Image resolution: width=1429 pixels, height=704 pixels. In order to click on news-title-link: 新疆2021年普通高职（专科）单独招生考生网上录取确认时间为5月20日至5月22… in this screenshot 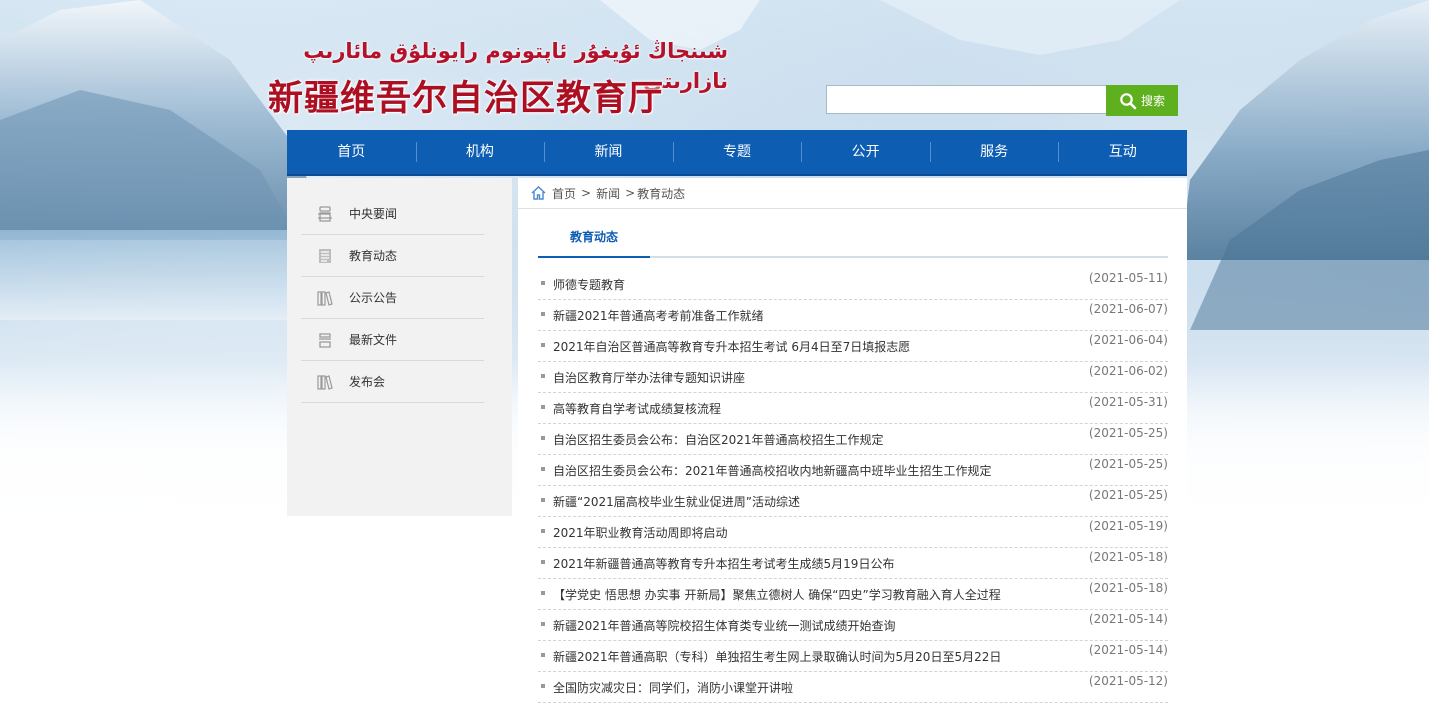, I will do `click(777, 656)`.